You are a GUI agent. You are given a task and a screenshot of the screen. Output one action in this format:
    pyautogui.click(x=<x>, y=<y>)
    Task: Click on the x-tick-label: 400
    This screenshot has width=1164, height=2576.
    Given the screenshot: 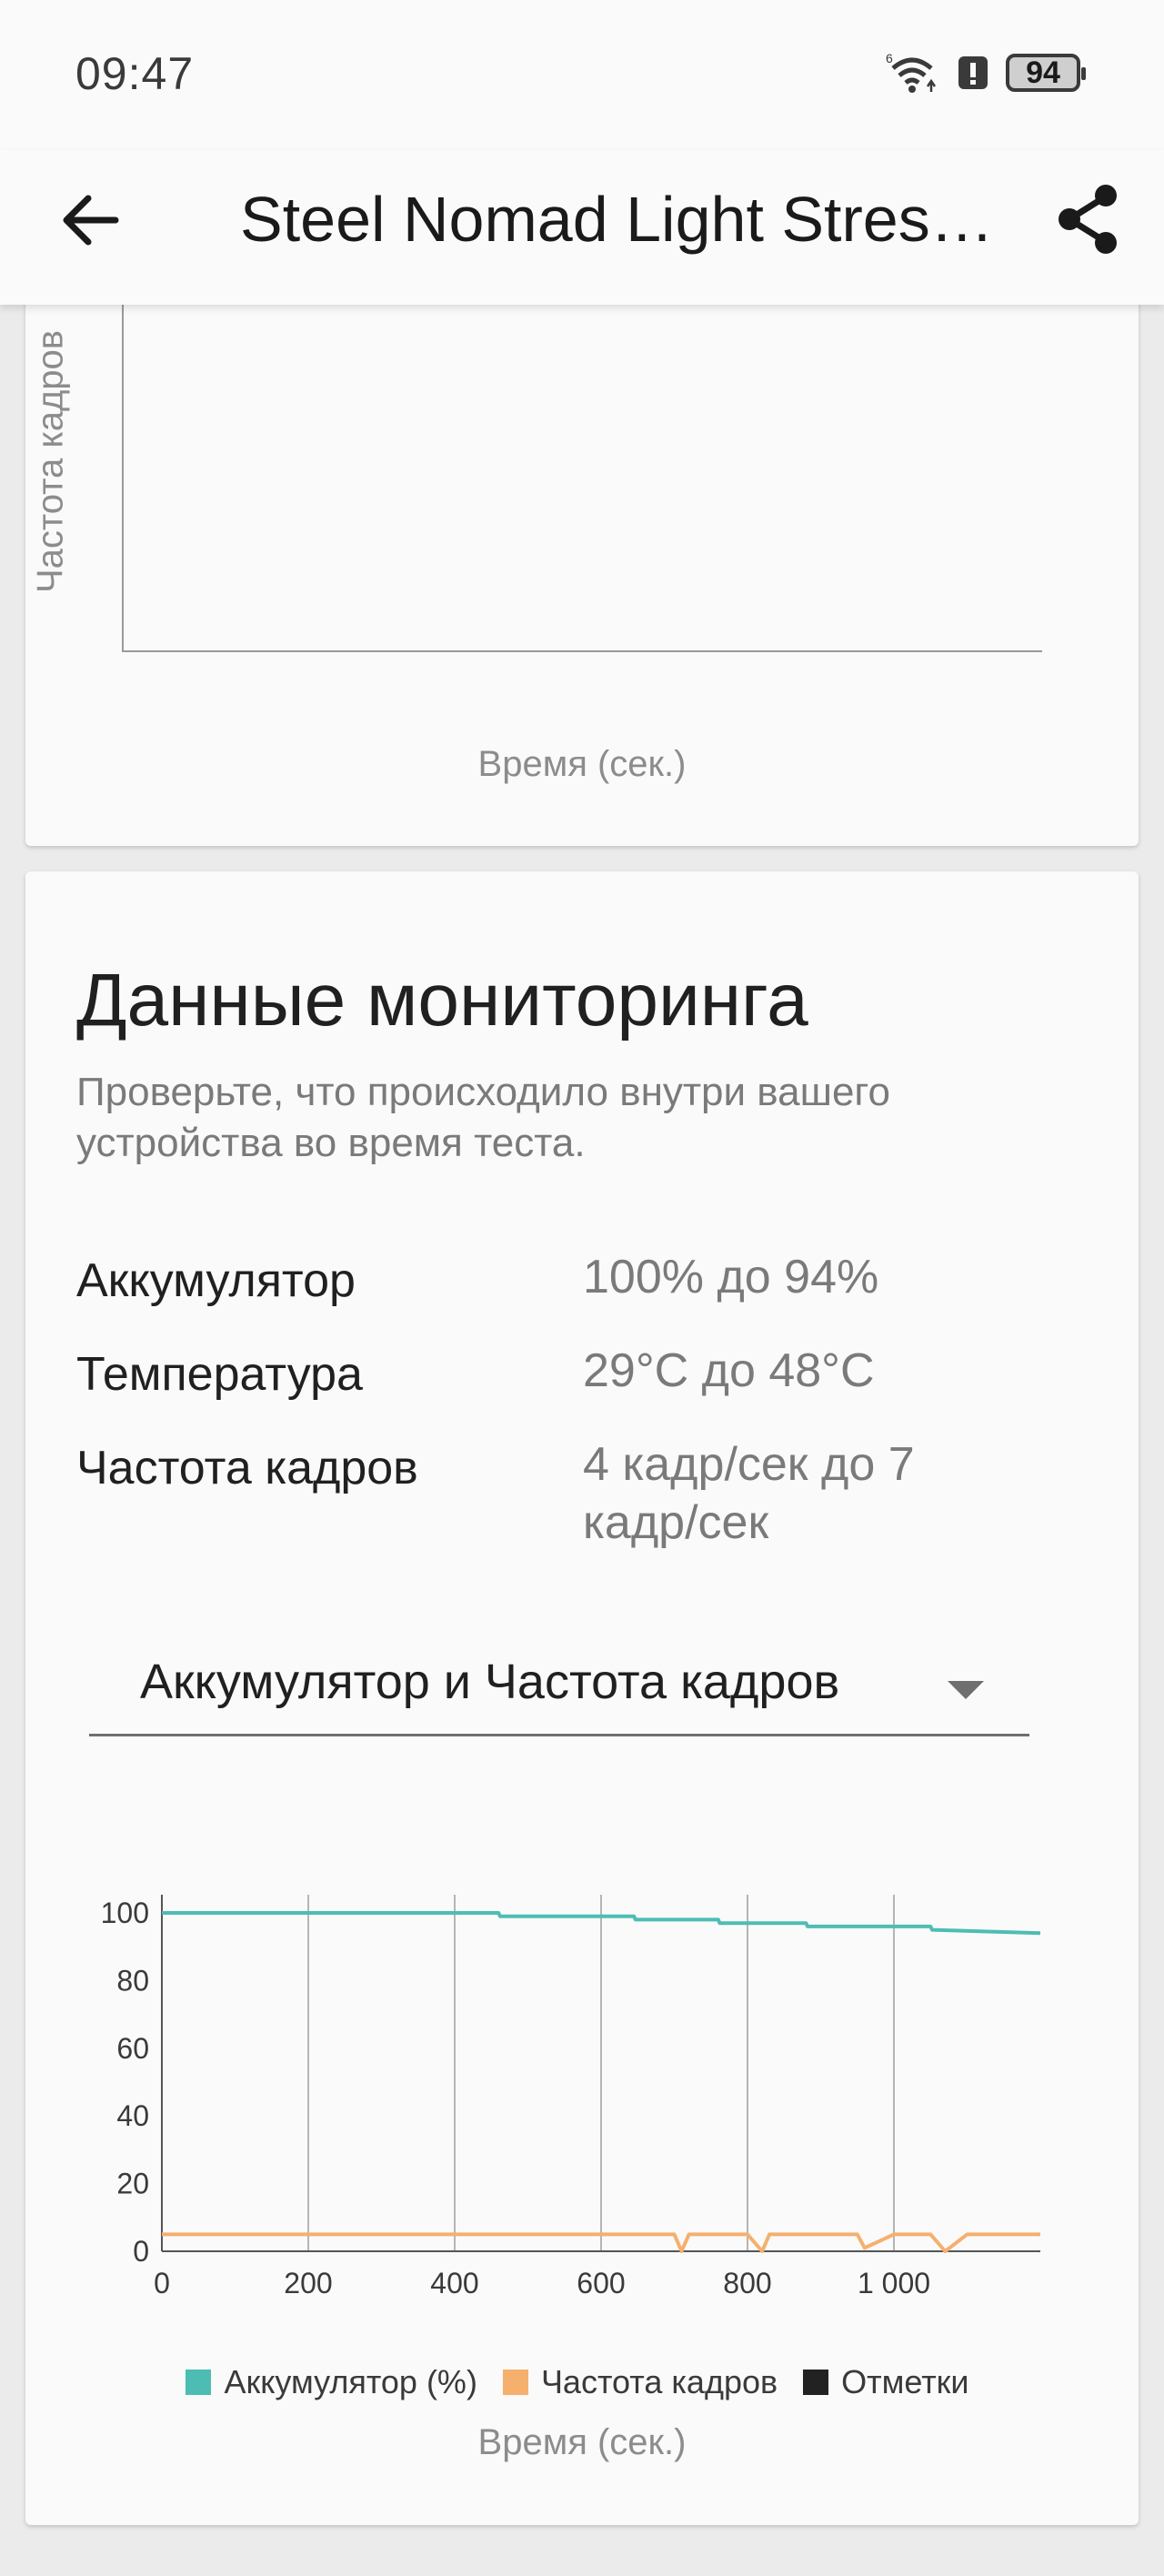 What is the action you would take?
    pyautogui.click(x=454, y=2283)
    